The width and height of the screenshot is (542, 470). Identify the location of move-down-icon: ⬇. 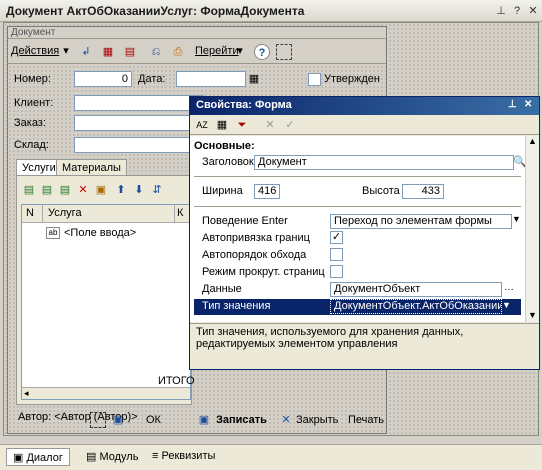
(139, 190).